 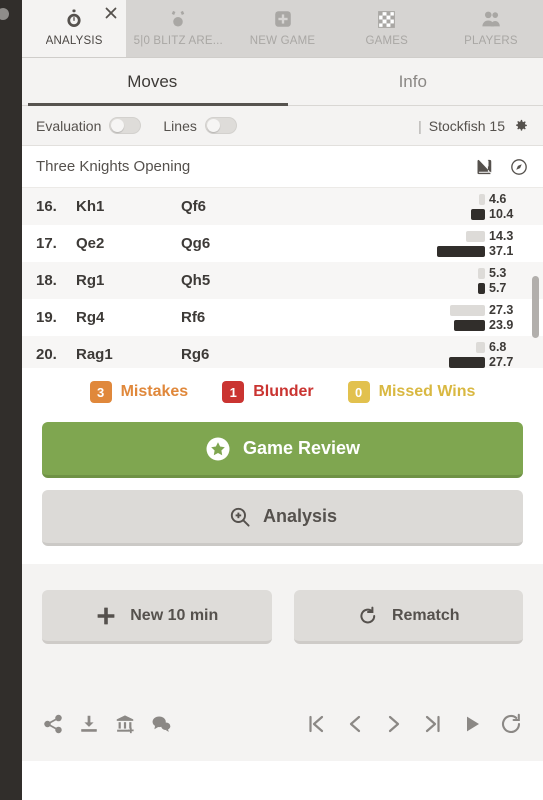 I want to click on white-move: Kh1, so click(x=128, y=206).